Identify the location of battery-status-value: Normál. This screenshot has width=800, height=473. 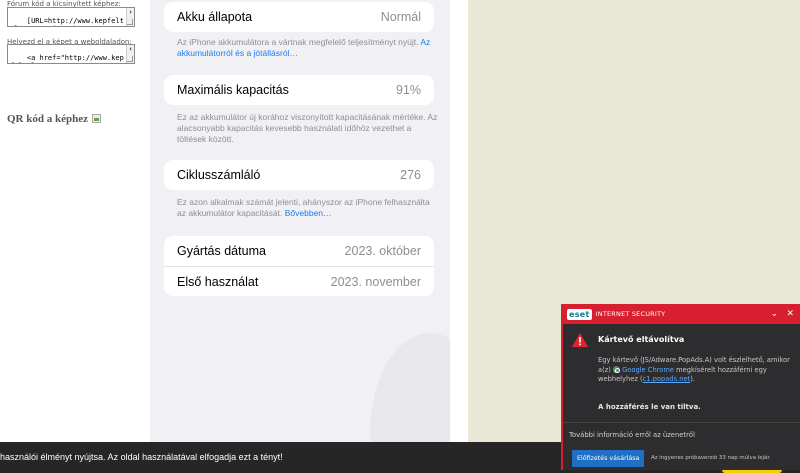
(400, 17).